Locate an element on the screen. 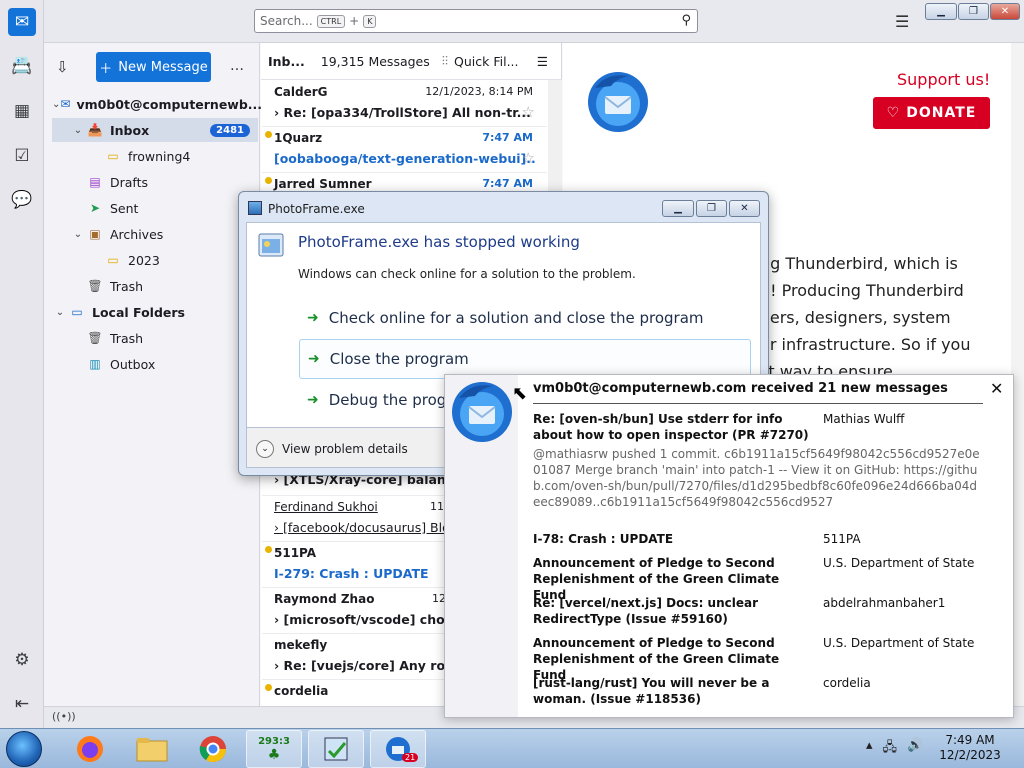 The width and height of the screenshot is (1024, 768). folder-frowning4: ▭ frowning4 is located at coordinates (155, 156).